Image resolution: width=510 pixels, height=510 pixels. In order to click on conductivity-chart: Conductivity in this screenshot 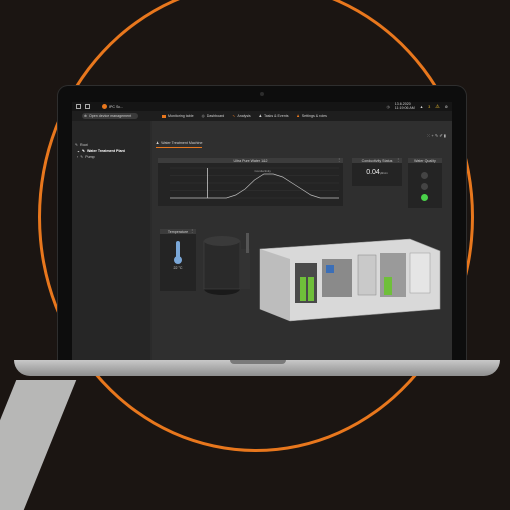, I will do `click(254, 183)`.